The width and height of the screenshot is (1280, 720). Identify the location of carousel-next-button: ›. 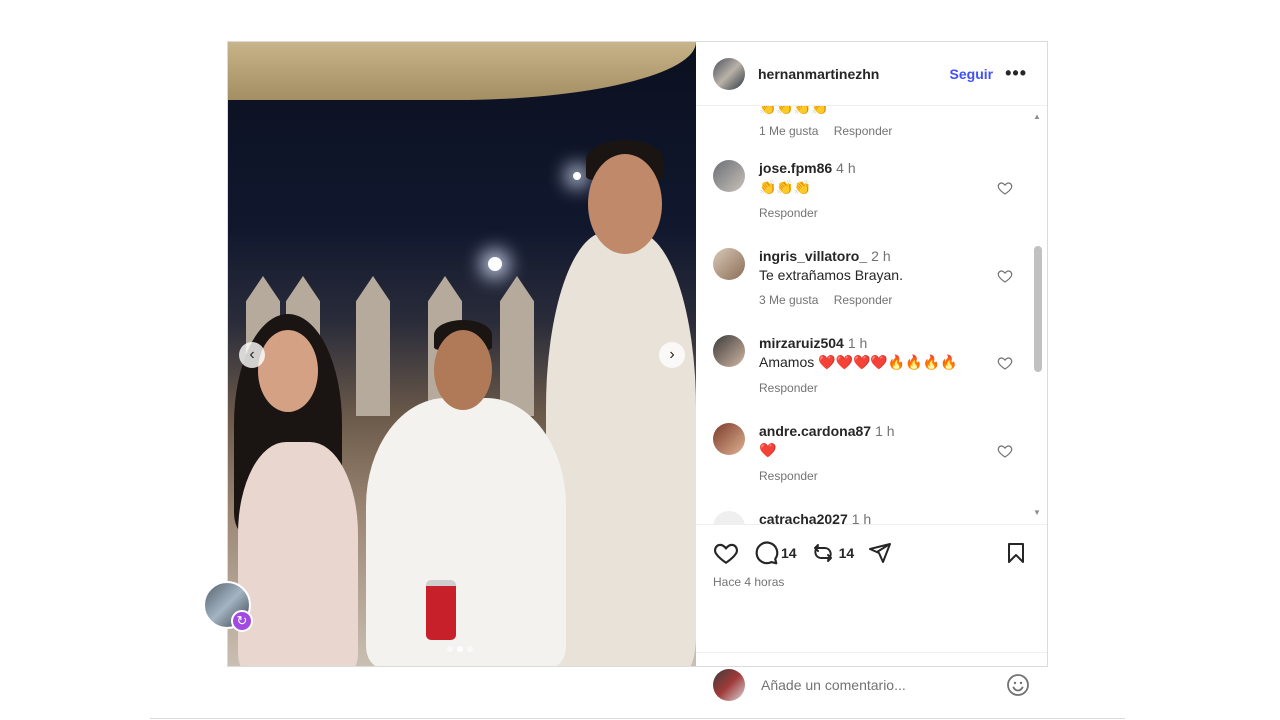
(672, 355).